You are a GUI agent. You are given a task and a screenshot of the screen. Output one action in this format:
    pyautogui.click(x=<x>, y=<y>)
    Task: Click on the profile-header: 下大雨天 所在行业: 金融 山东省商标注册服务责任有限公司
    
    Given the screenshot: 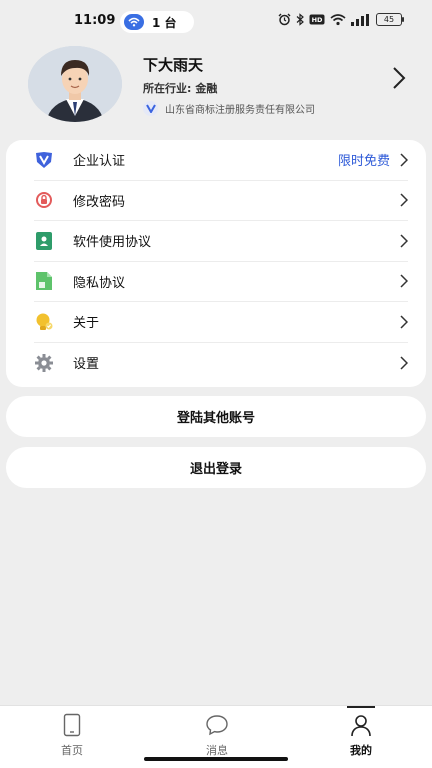 What is the action you would take?
    pyautogui.click(x=216, y=85)
    